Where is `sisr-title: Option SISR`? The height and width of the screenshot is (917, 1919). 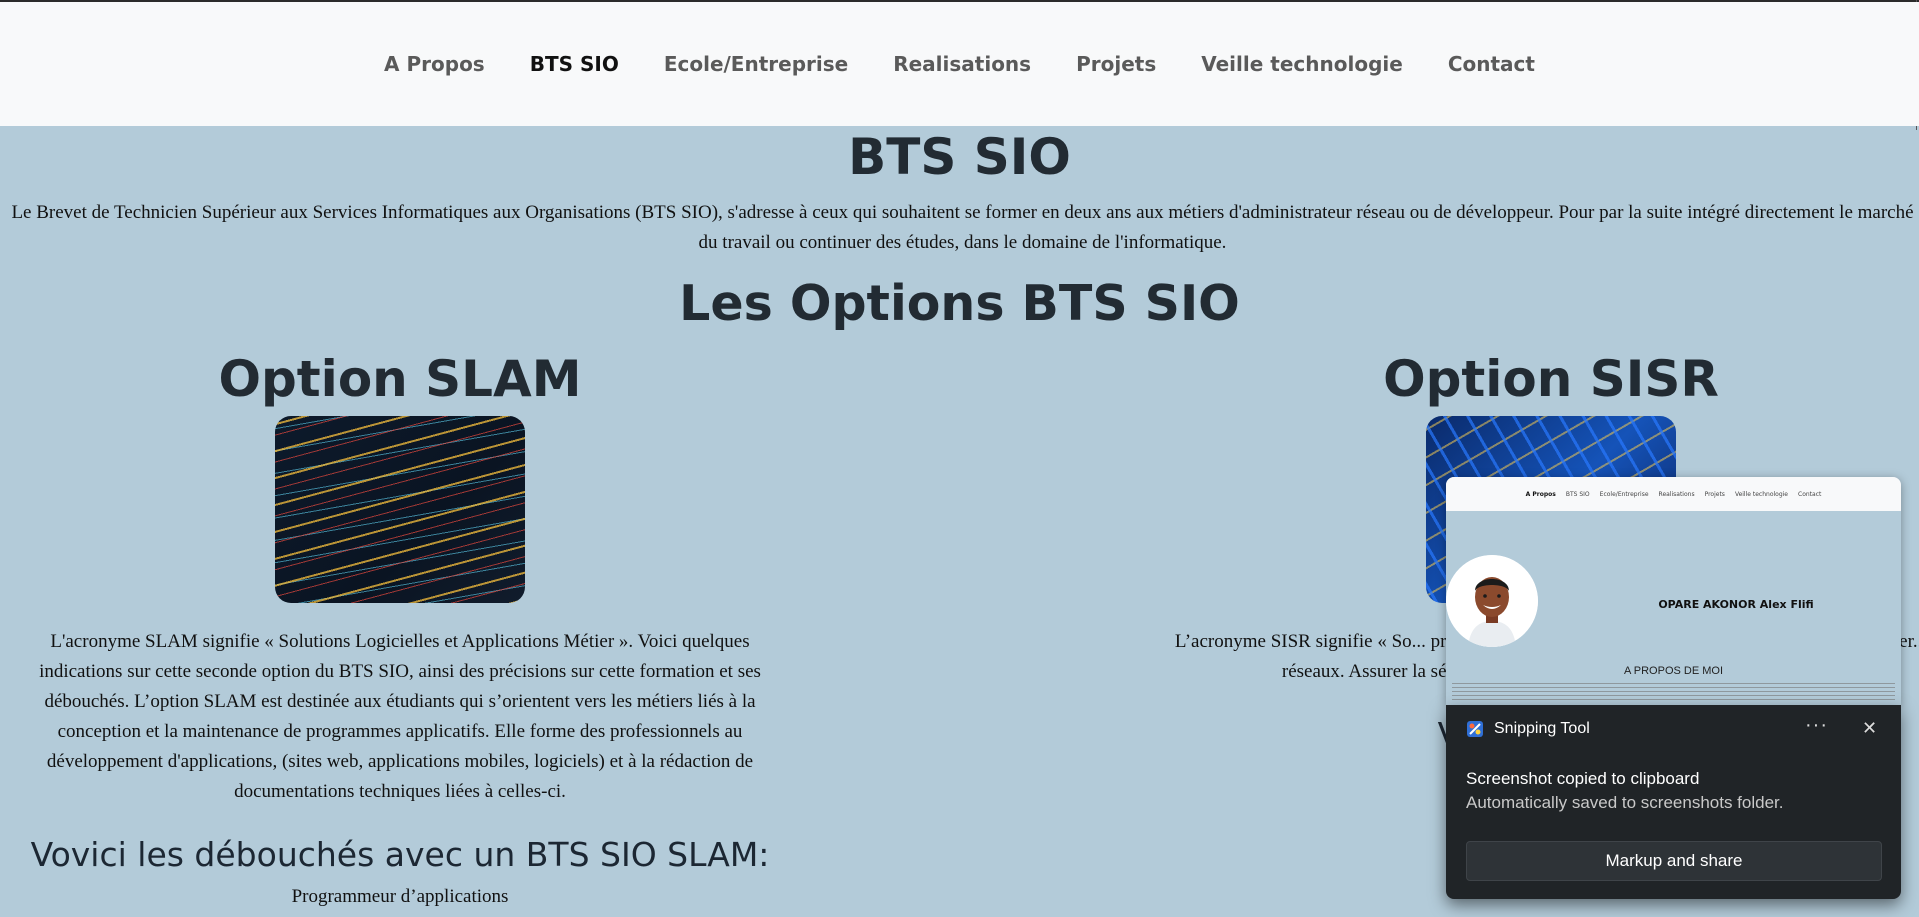 sisr-title: Option SISR is located at coordinates (1551, 379).